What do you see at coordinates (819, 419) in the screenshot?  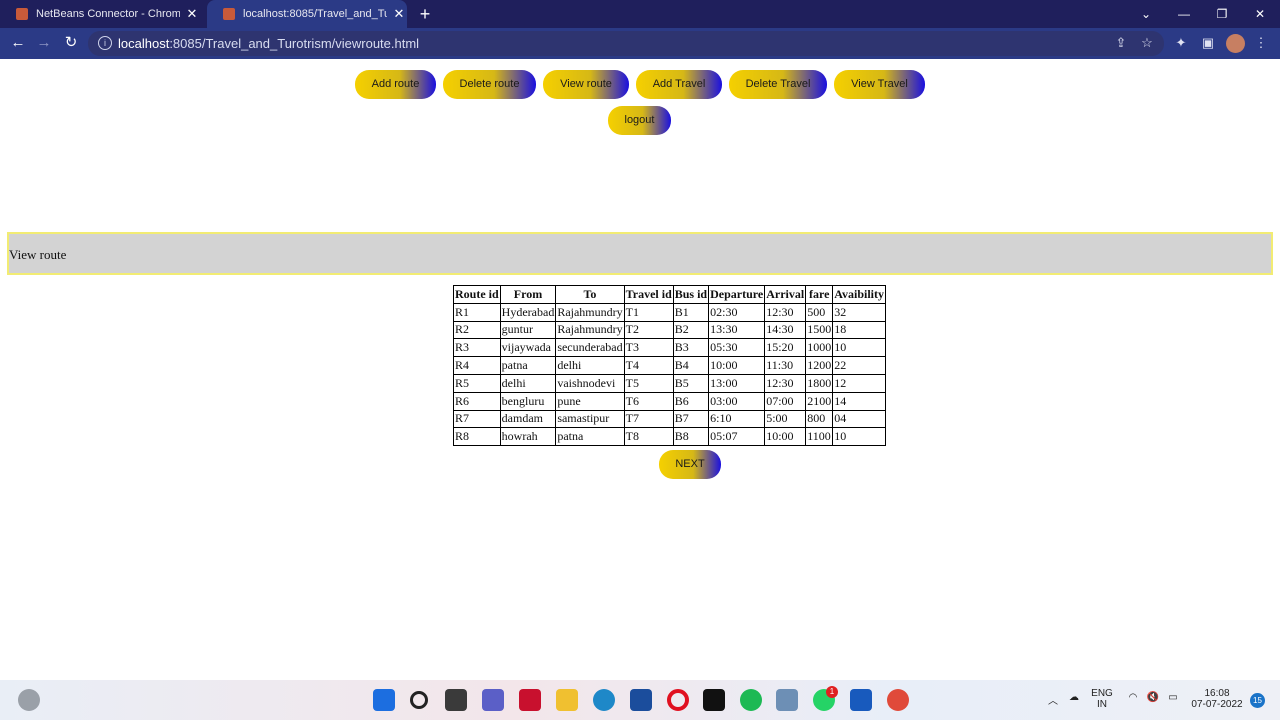 I see `table-cell: 800` at bounding box center [819, 419].